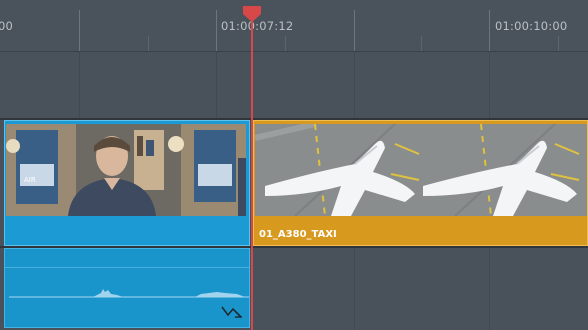 The width and height of the screenshot is (588, 330). What do you see at coordinates (298, 234) in the screenshot?
I see `clip-name-label: 01_A380_TAXI` at bounding box center [298, 234].